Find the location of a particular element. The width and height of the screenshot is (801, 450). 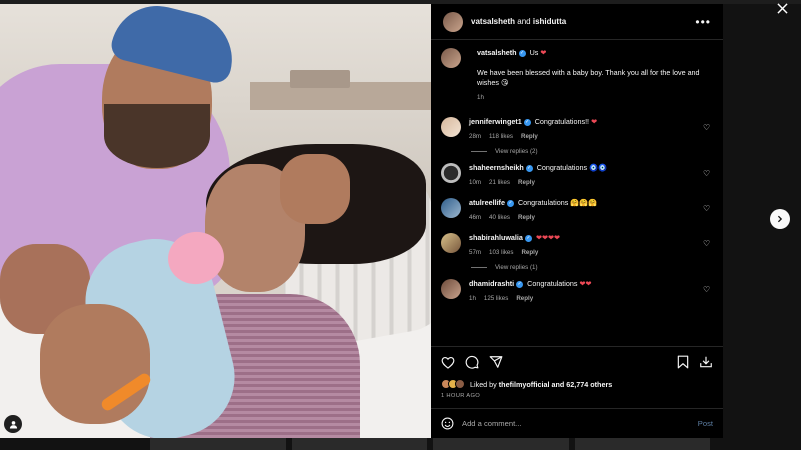

photo-box is located at coordinates (320, 79).